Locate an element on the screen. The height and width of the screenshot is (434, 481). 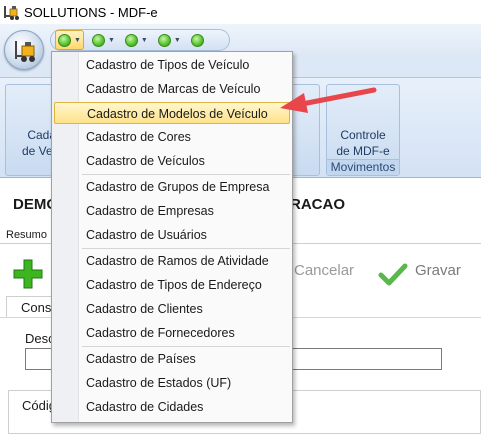
menu-item-cores: Cadastro de Cores is located at coordinates (172, 137).